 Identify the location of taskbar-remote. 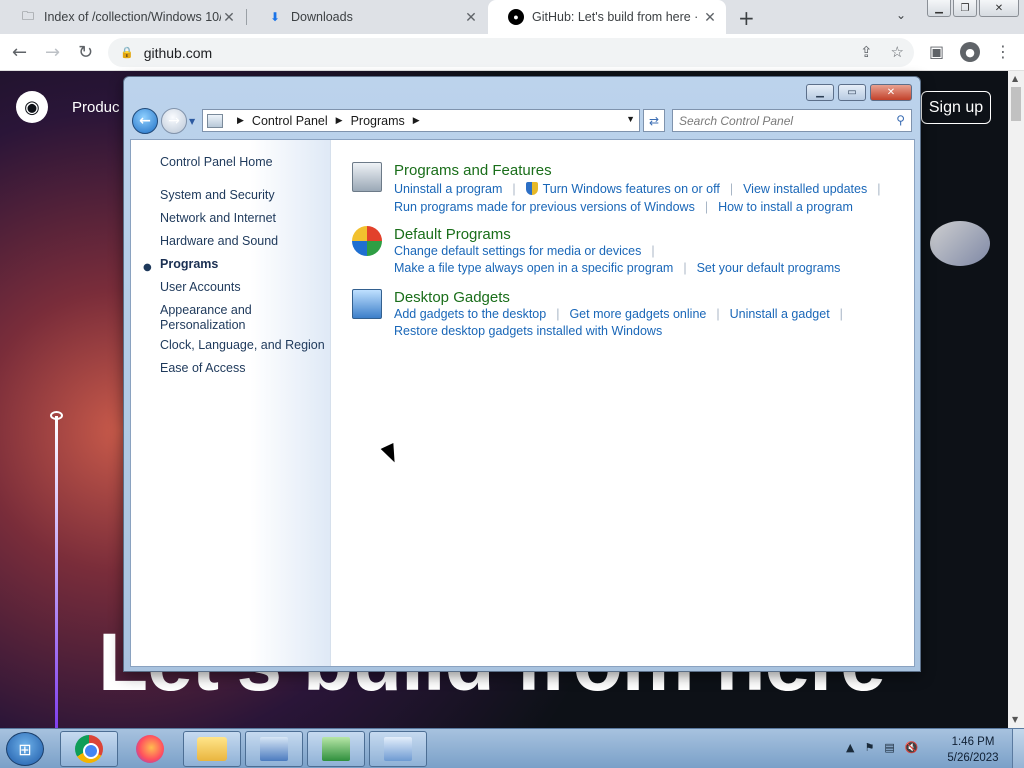
(274, 749).